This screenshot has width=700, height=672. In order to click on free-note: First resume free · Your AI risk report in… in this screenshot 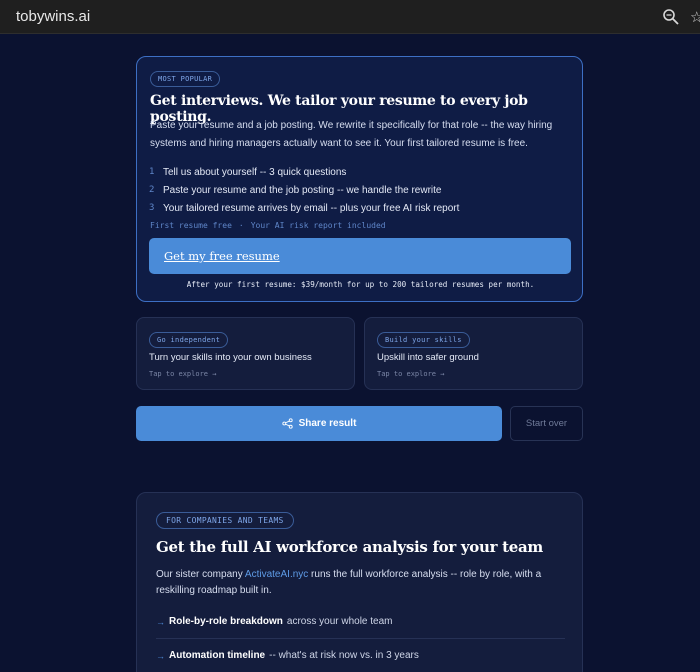, I will do `click(268, 225)`.